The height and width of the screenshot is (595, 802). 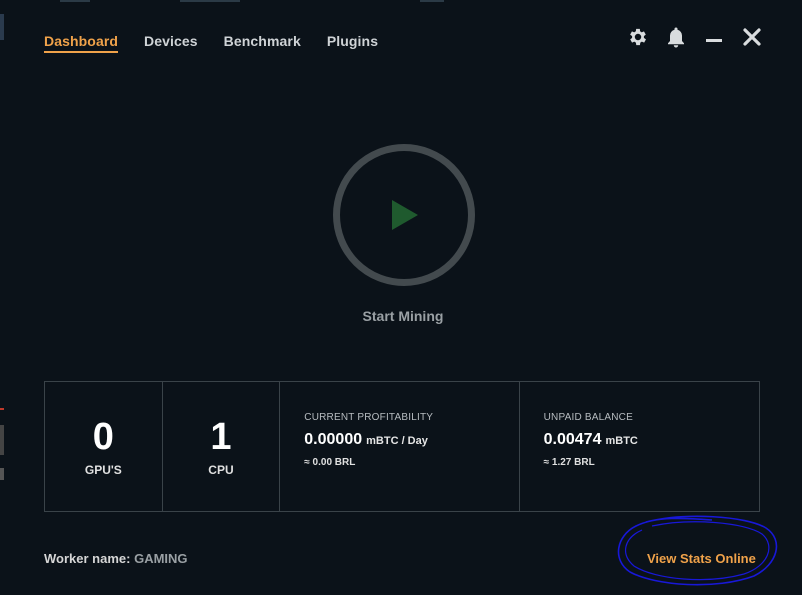 I want to click on close-icon, so click(x=752, y=37).